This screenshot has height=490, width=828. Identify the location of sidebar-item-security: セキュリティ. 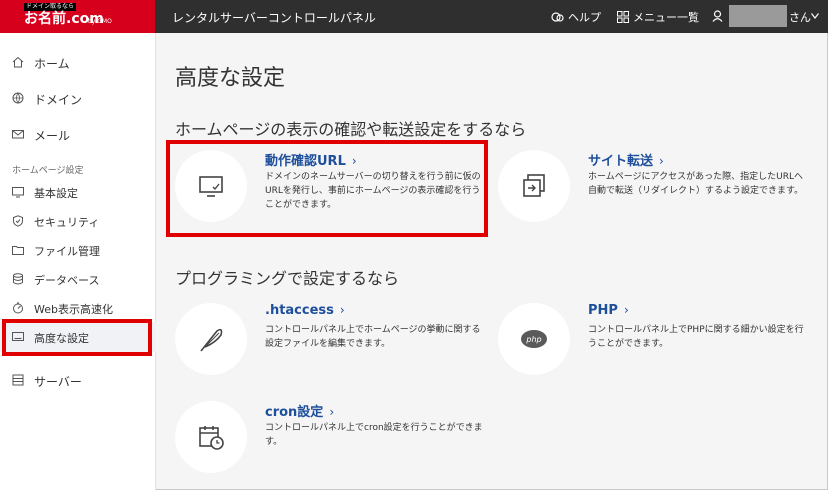
(78, 221).